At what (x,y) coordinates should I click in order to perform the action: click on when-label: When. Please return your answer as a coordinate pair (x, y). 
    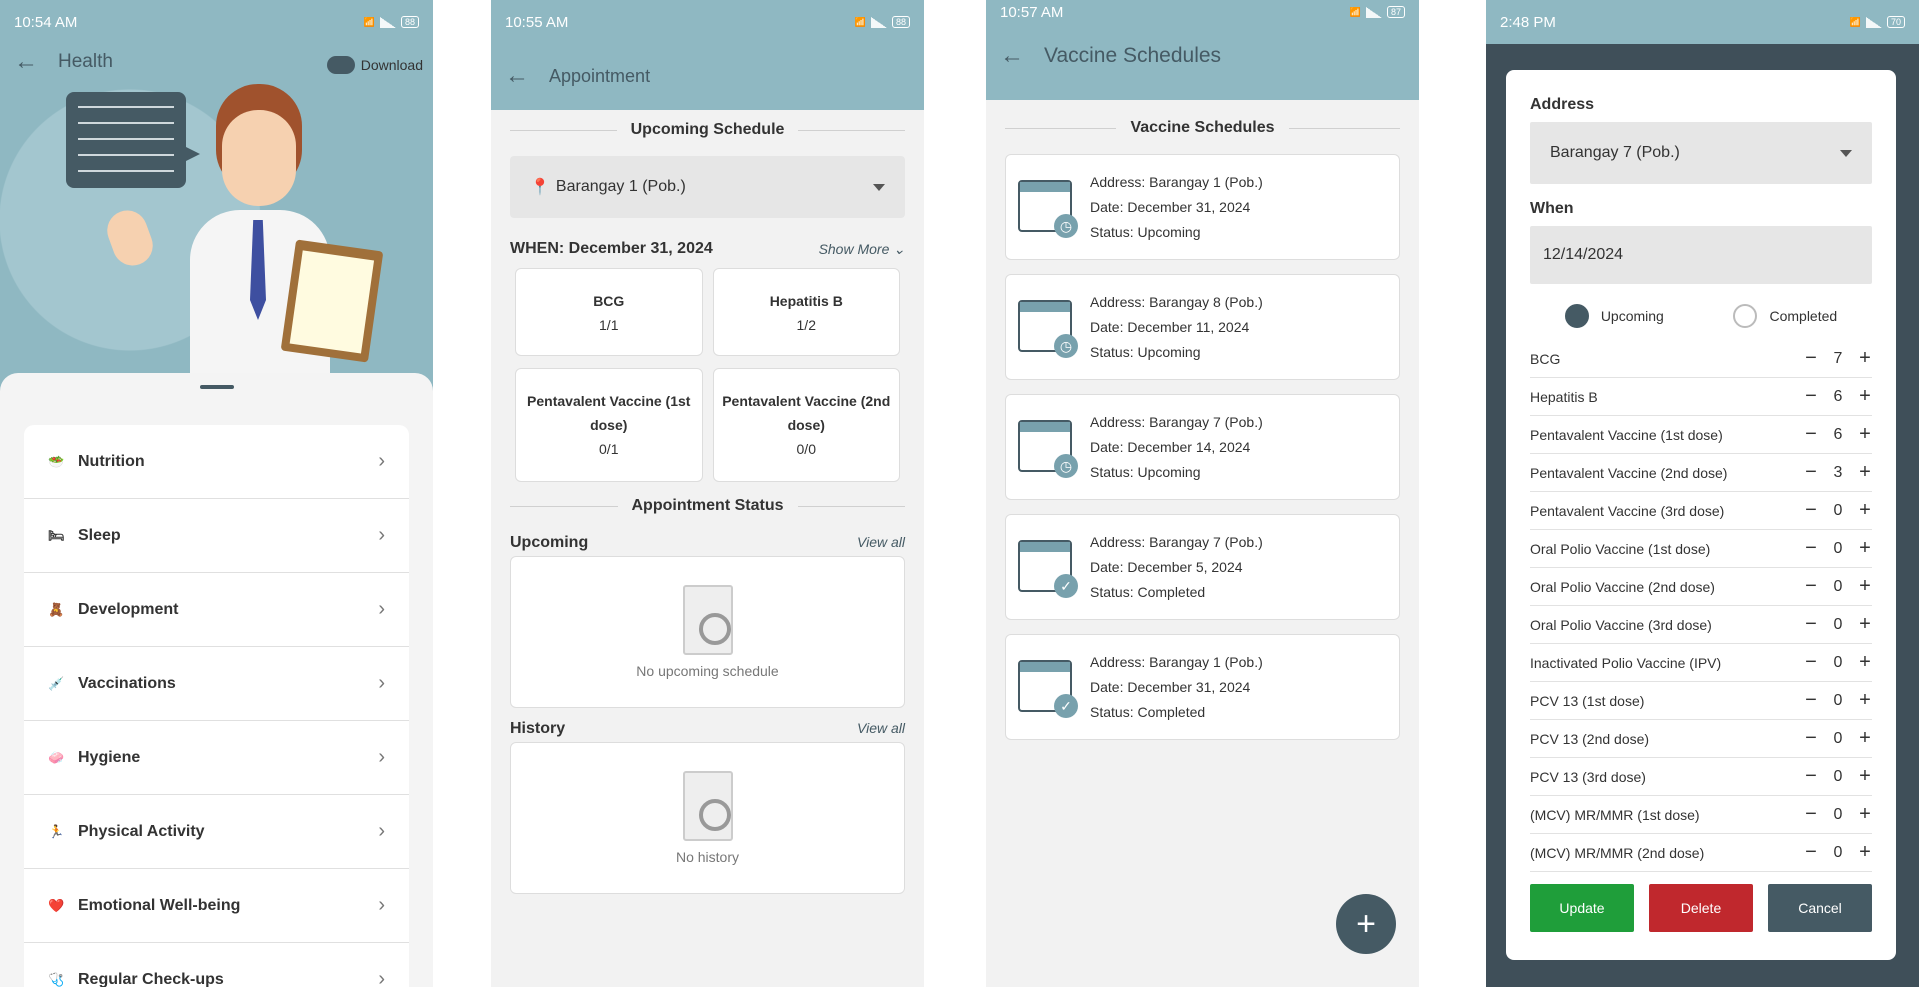
    Looking at the image, I should click on (1552, 208).